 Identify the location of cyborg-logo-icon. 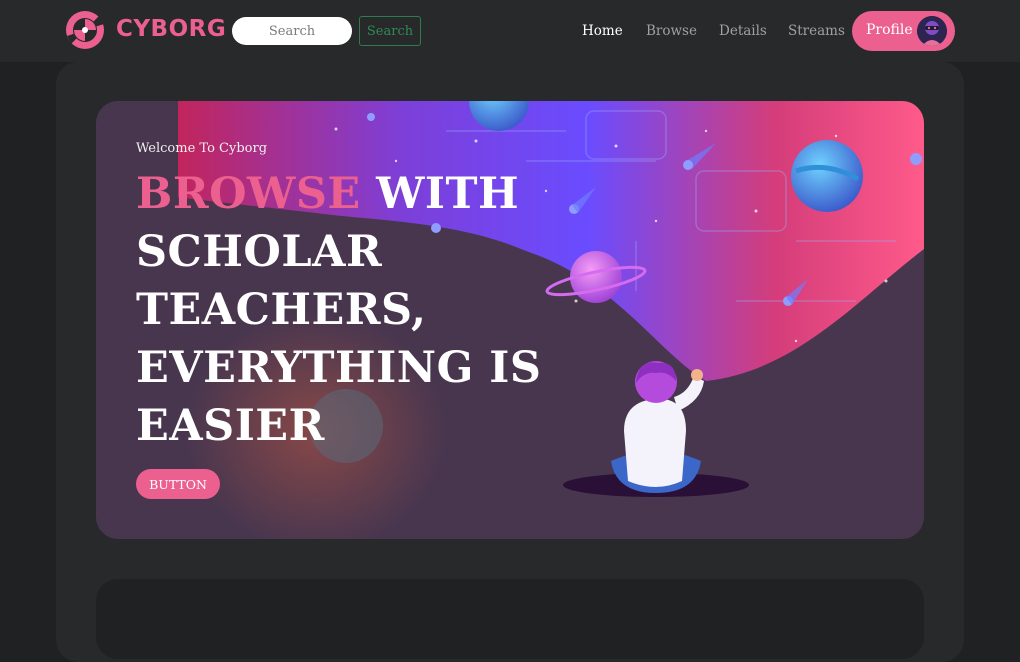
(85, 30).